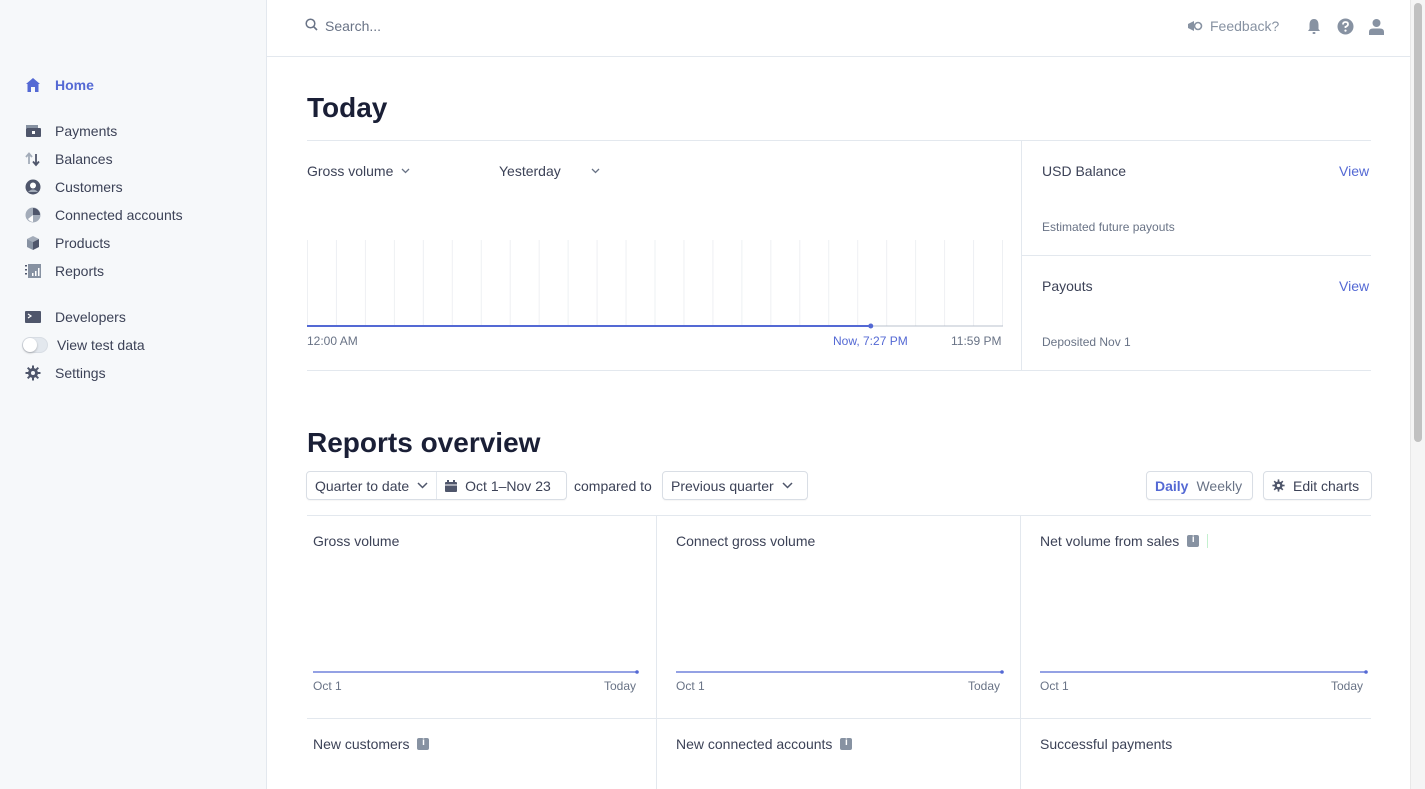 Image resolution: width=1425 pixels, height=789 pixels. What do you see at coordinates (976, 341) in the screenshot?
I see `today-x-end-label: 11:59 PM` at bounding box center [976, 341].